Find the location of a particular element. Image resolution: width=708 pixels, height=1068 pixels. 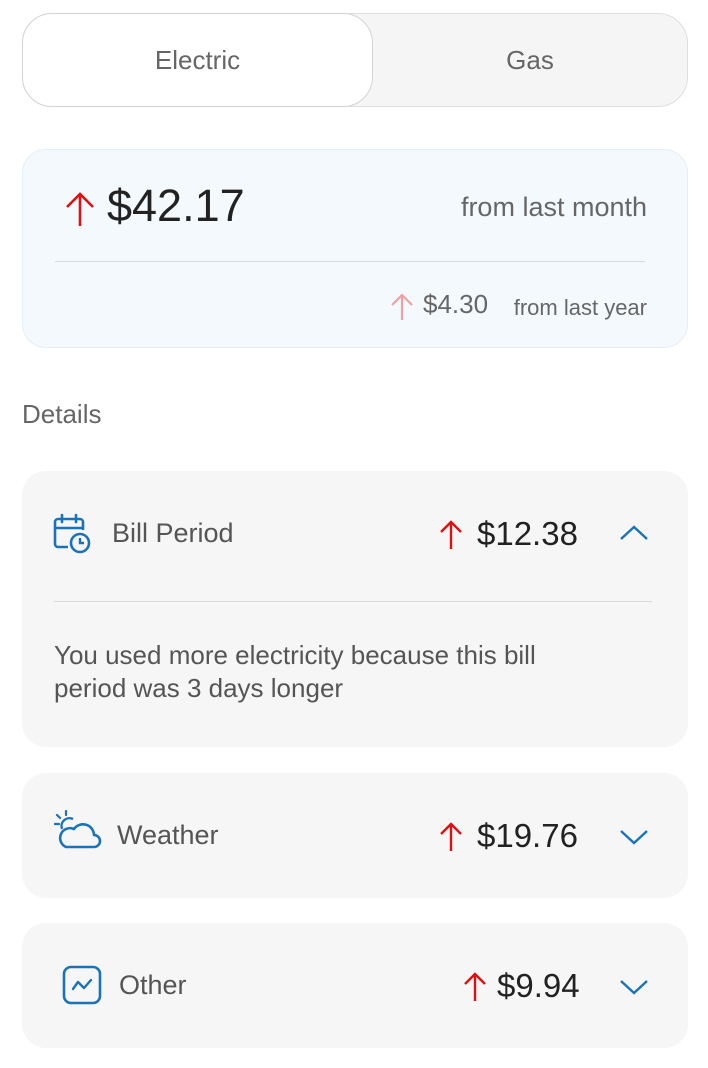

tab-electric: Electric is located at coordinates (197, 60).